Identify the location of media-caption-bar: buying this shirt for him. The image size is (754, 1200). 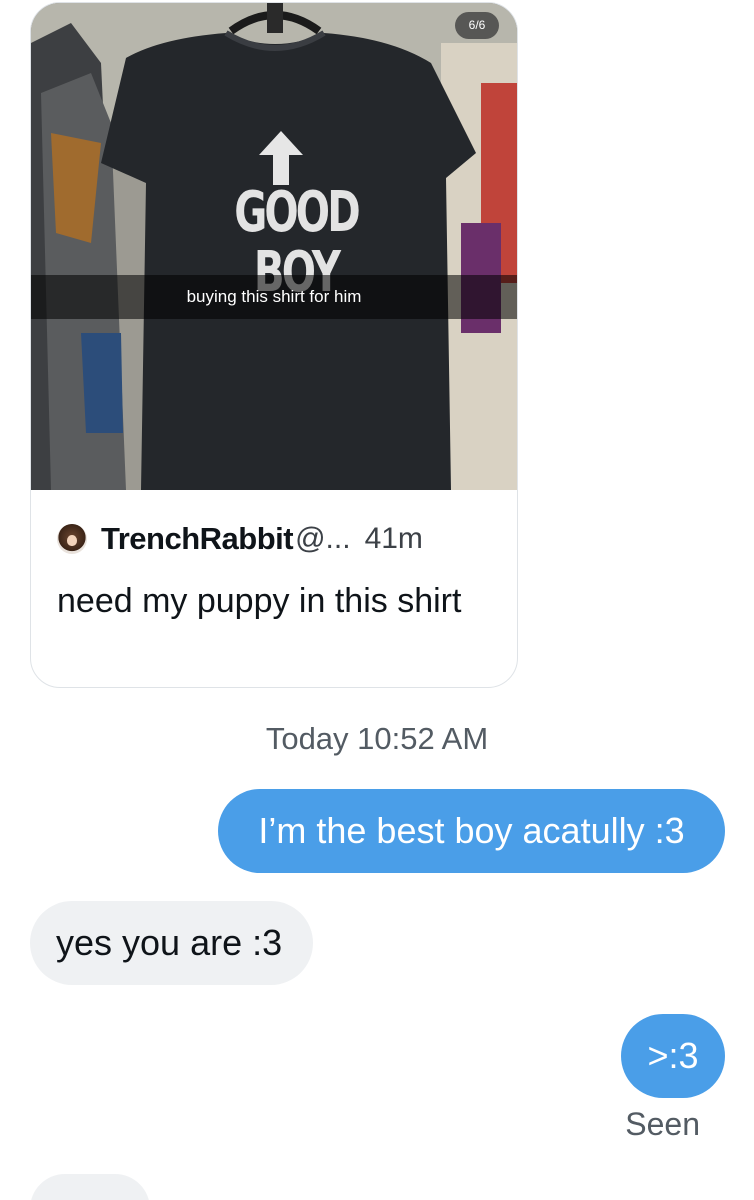
(274, 297).